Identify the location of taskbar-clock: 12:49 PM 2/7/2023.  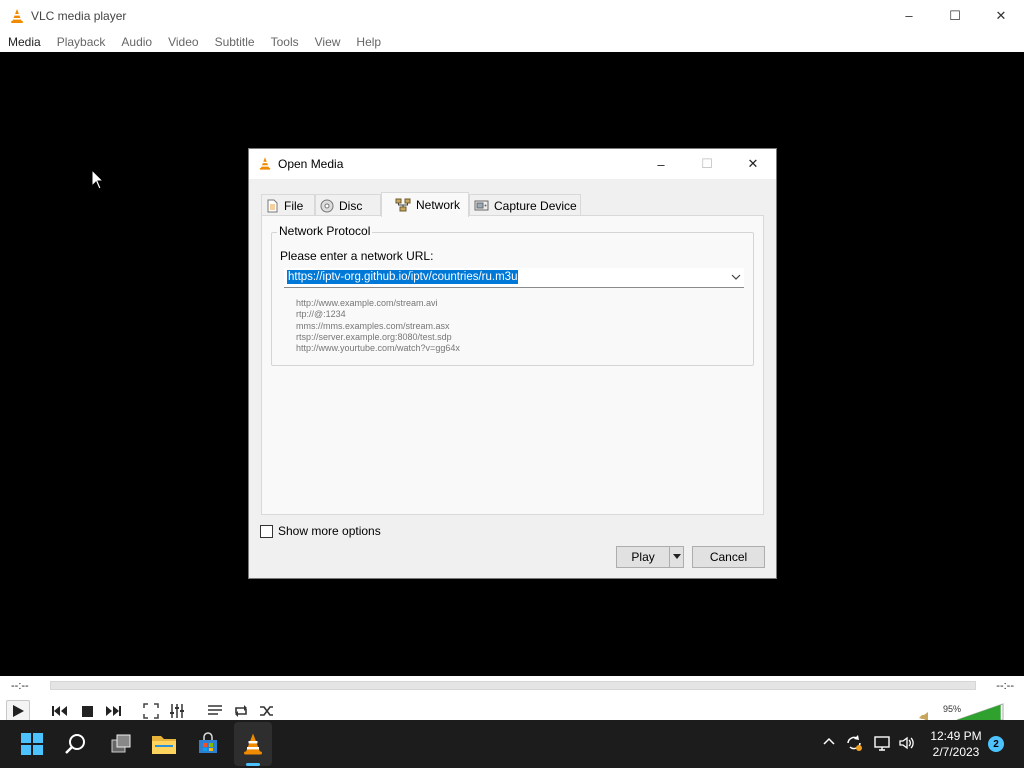
(956, 744).